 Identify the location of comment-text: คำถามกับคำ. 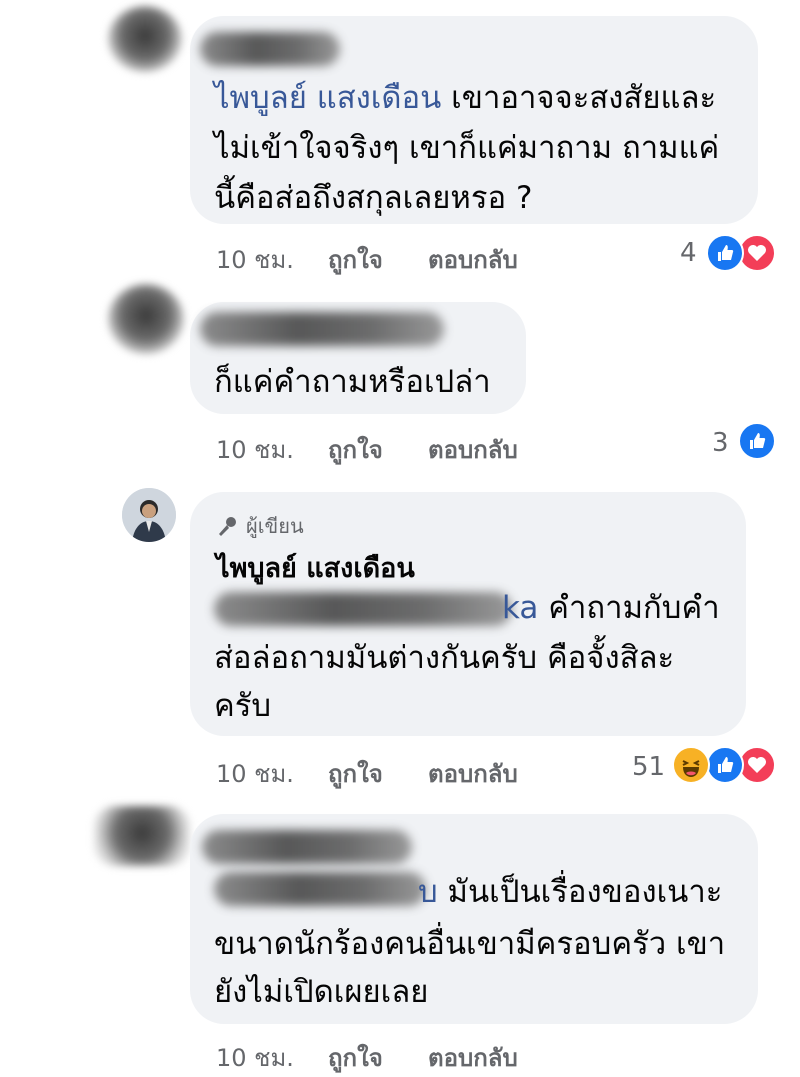
(634, 608).